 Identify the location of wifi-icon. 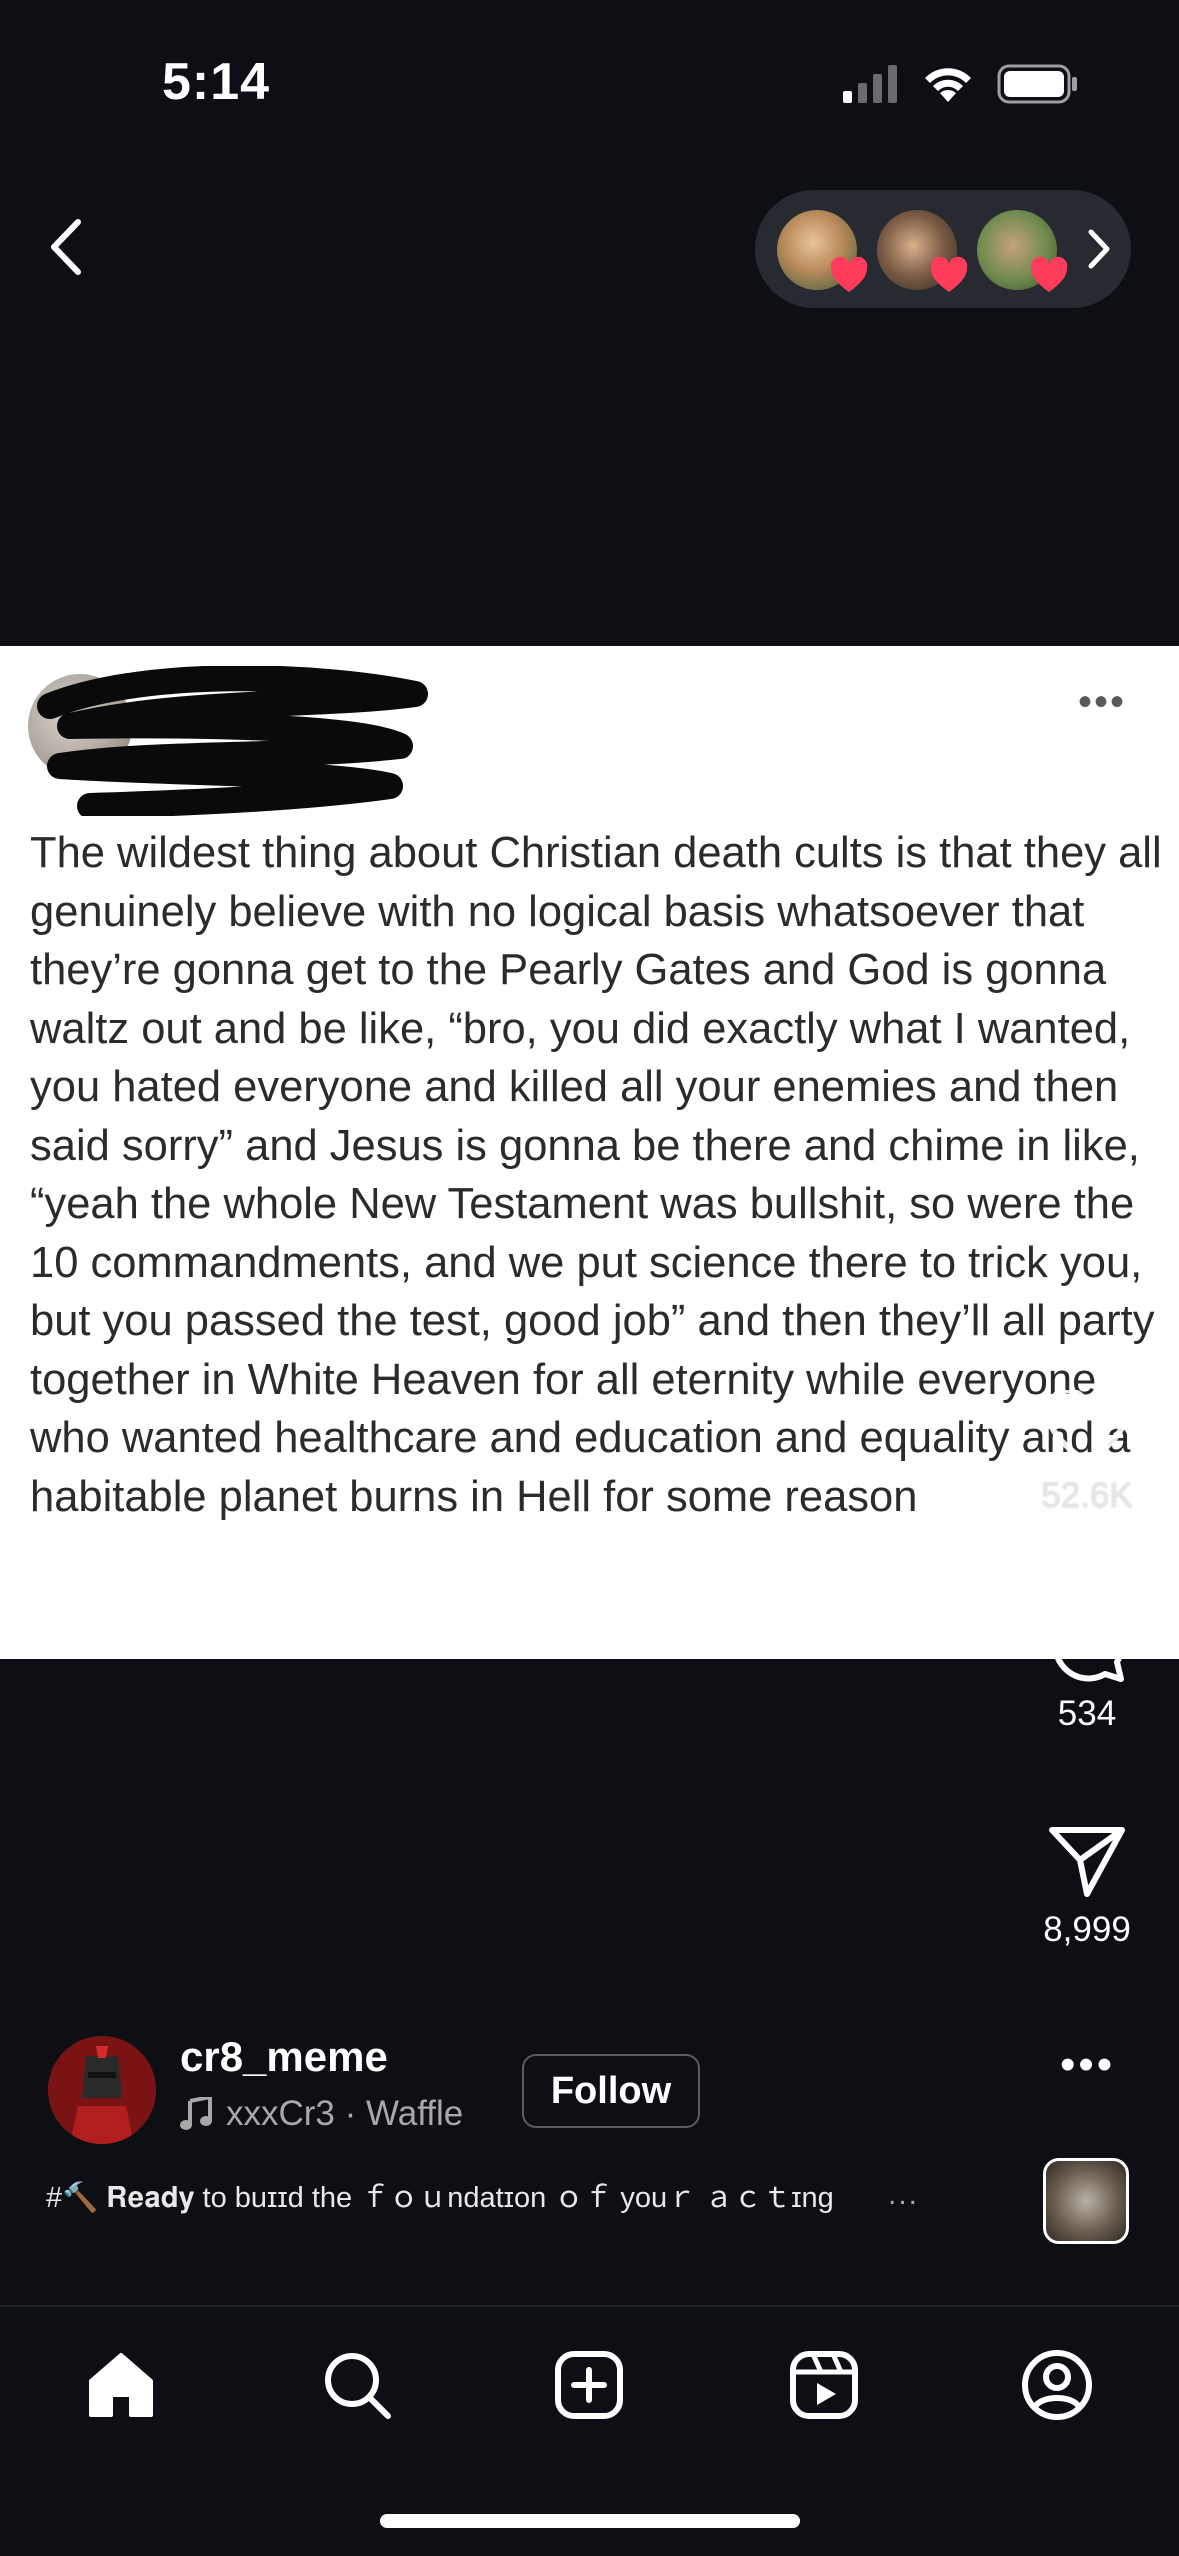
(948, 85).